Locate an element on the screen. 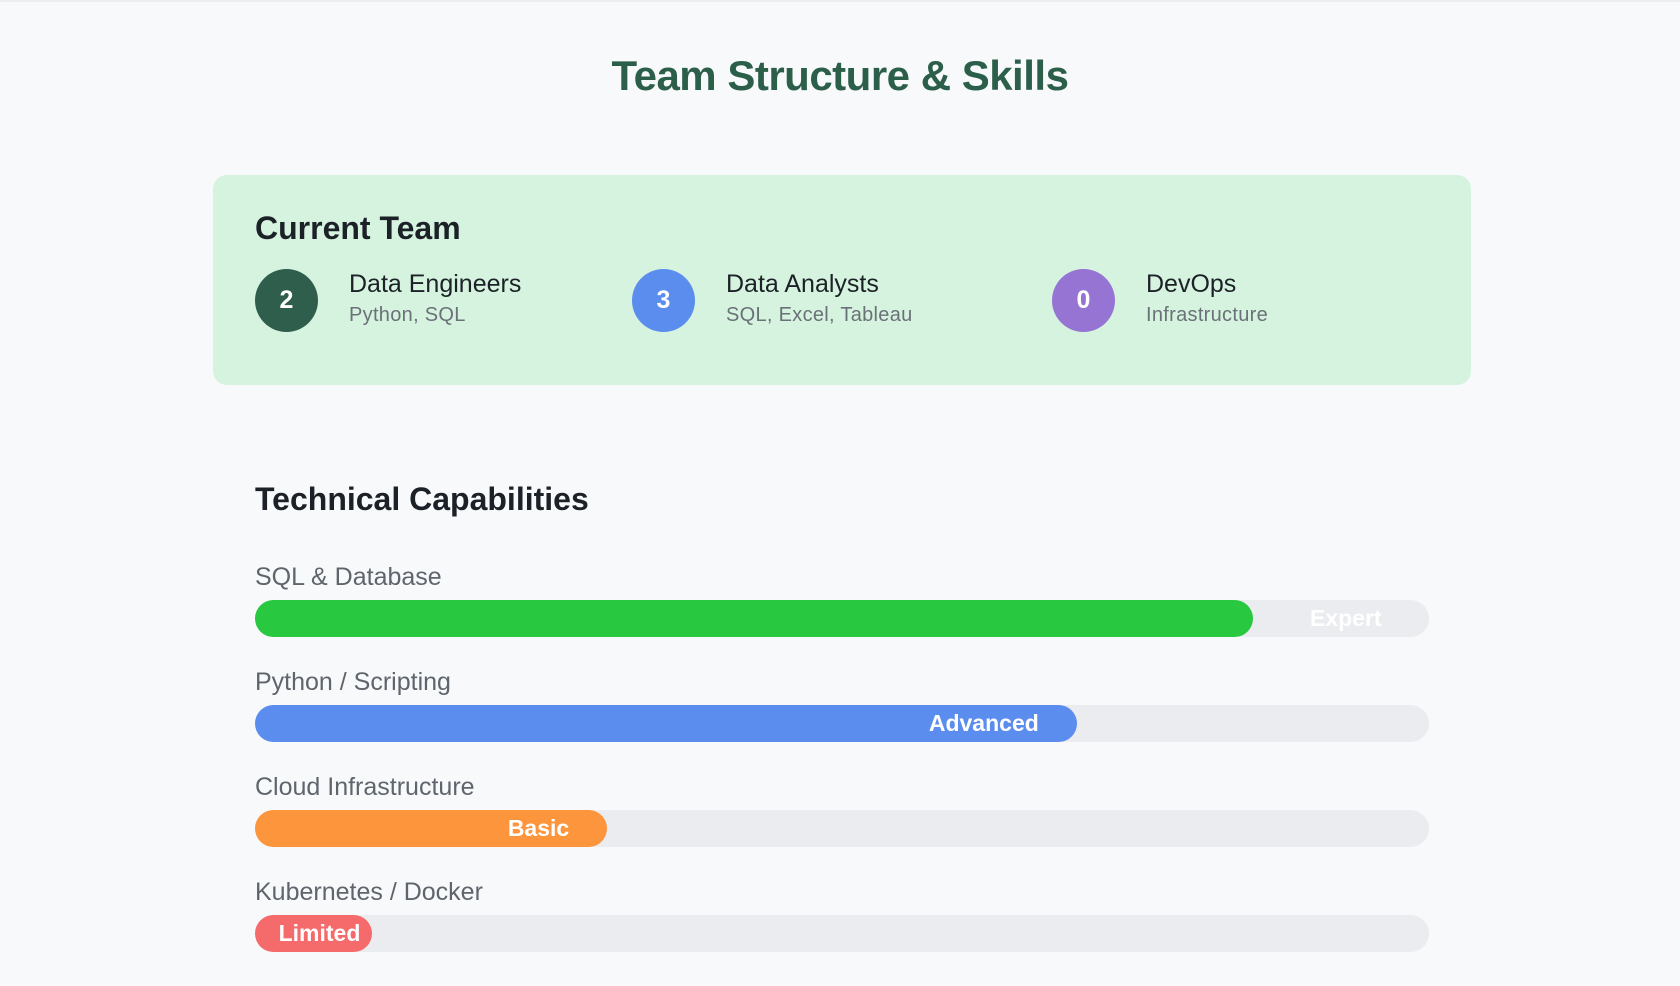 The height and width of the screenshot is (986, 1680). capability-label: Python / Scripting is located at coordinates (353, 682).